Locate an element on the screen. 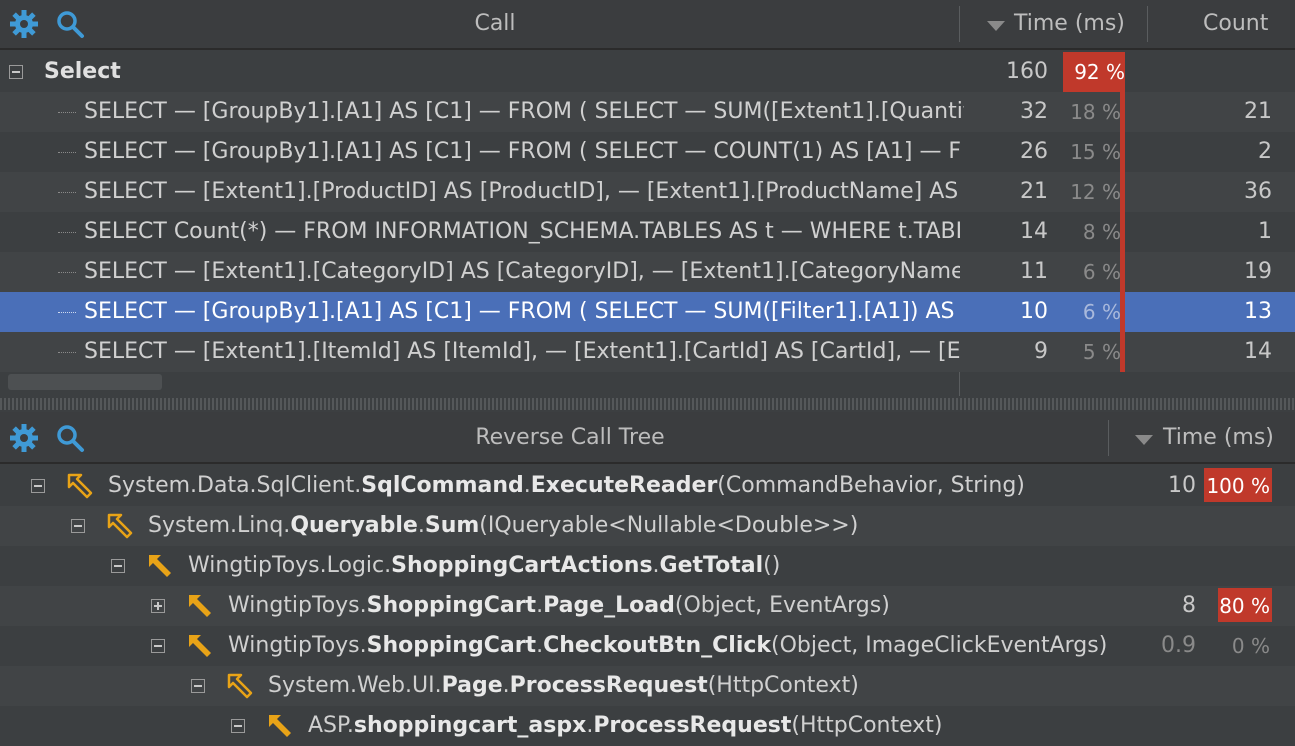 Image resolution: width=1295 pixels, height=746 pixels. count-value: 1 is located at coordinates (1265, 231).